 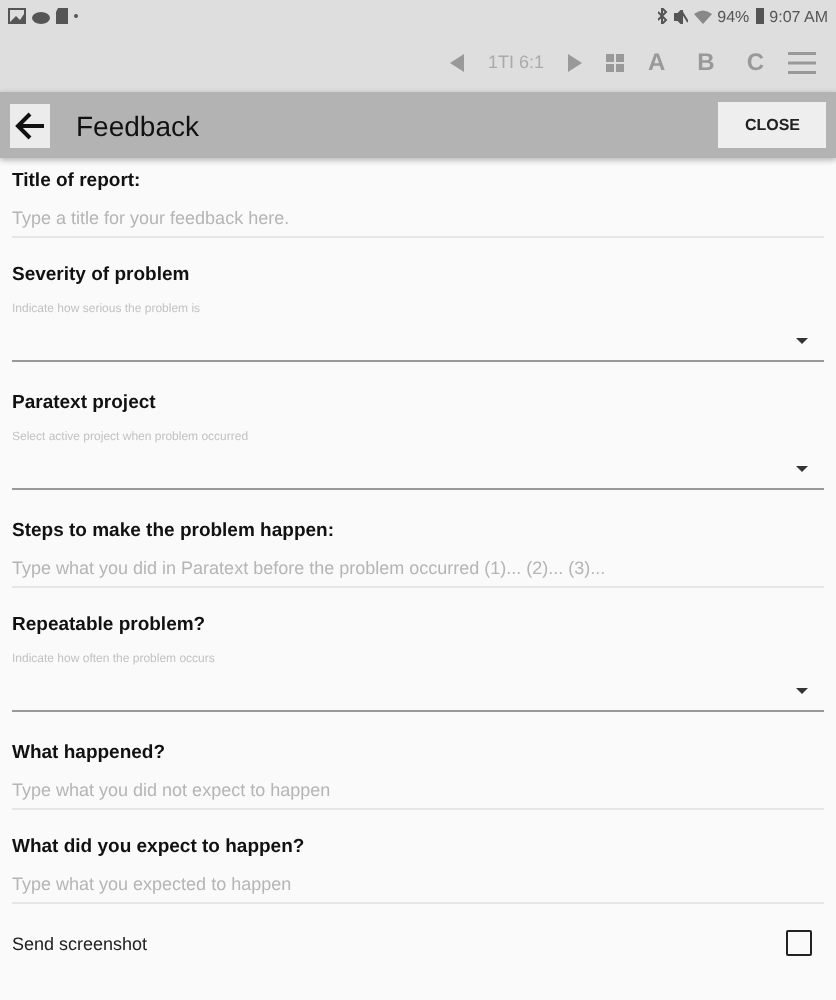 What do you see at coordinates (418, 215) in the screenshot?
I see `input-field: Type a title for your feedback here.` at bounding box center [418, 215].